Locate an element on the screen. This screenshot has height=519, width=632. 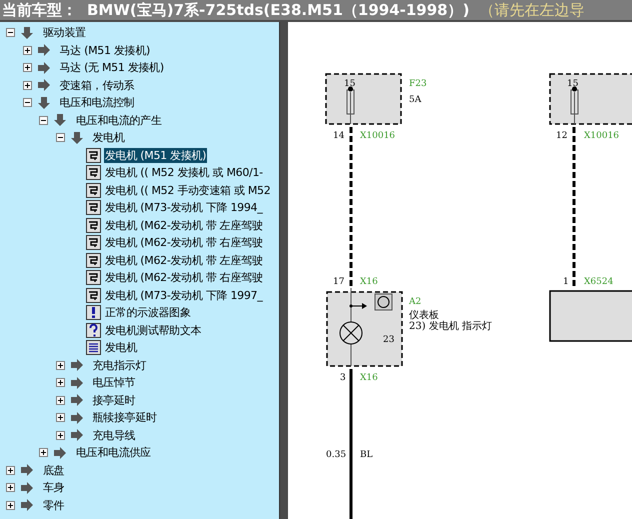
tree-item: 电压悼节 is located at coordinates (114, 382).